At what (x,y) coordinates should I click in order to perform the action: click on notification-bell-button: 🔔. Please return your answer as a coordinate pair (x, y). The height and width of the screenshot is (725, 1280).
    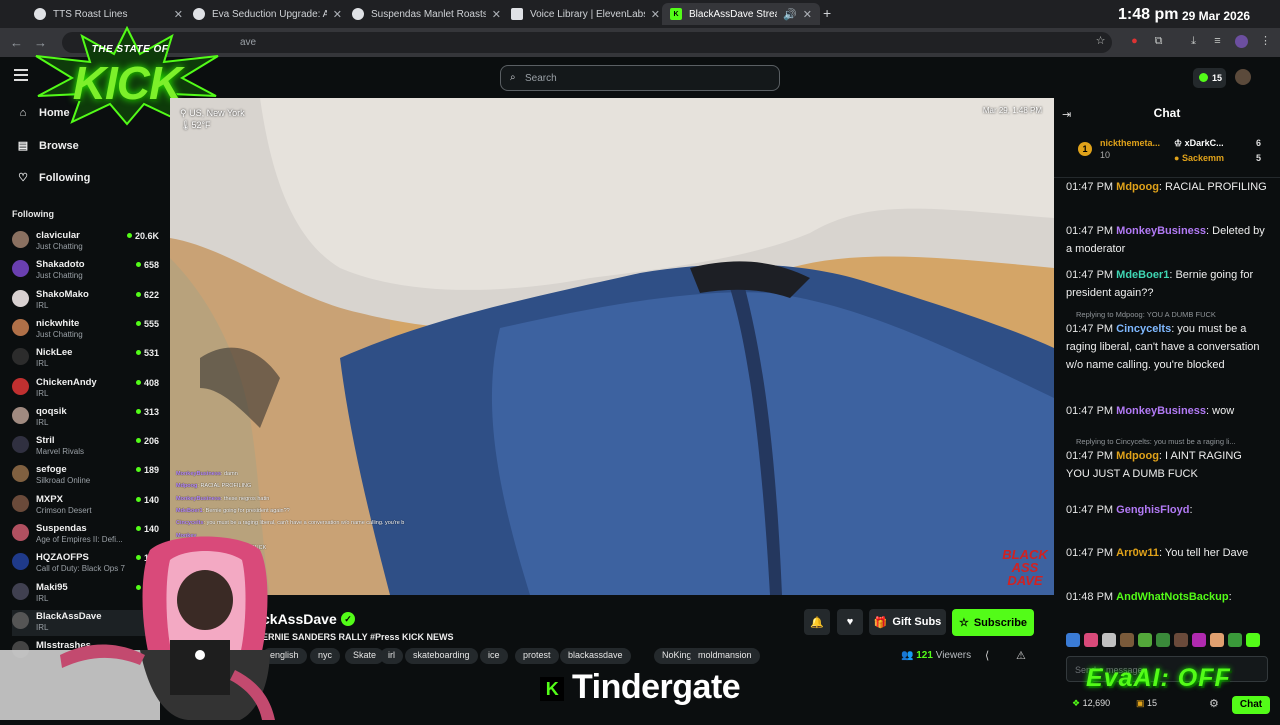
    Looking at the image, I should click on (817, 622).